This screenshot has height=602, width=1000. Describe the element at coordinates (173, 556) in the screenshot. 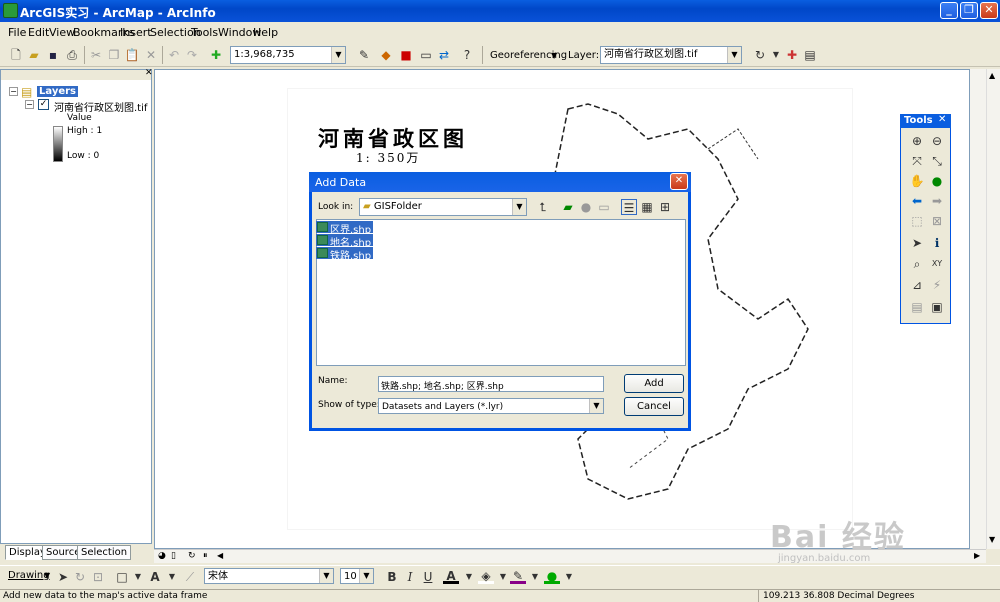

I see `layout-view-icon: ▯` at that location.